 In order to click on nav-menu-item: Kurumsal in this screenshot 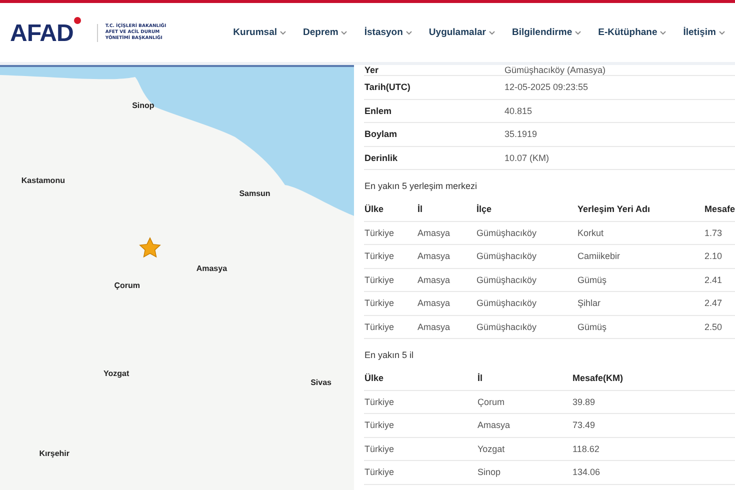, I will do `click(259, 32)`.